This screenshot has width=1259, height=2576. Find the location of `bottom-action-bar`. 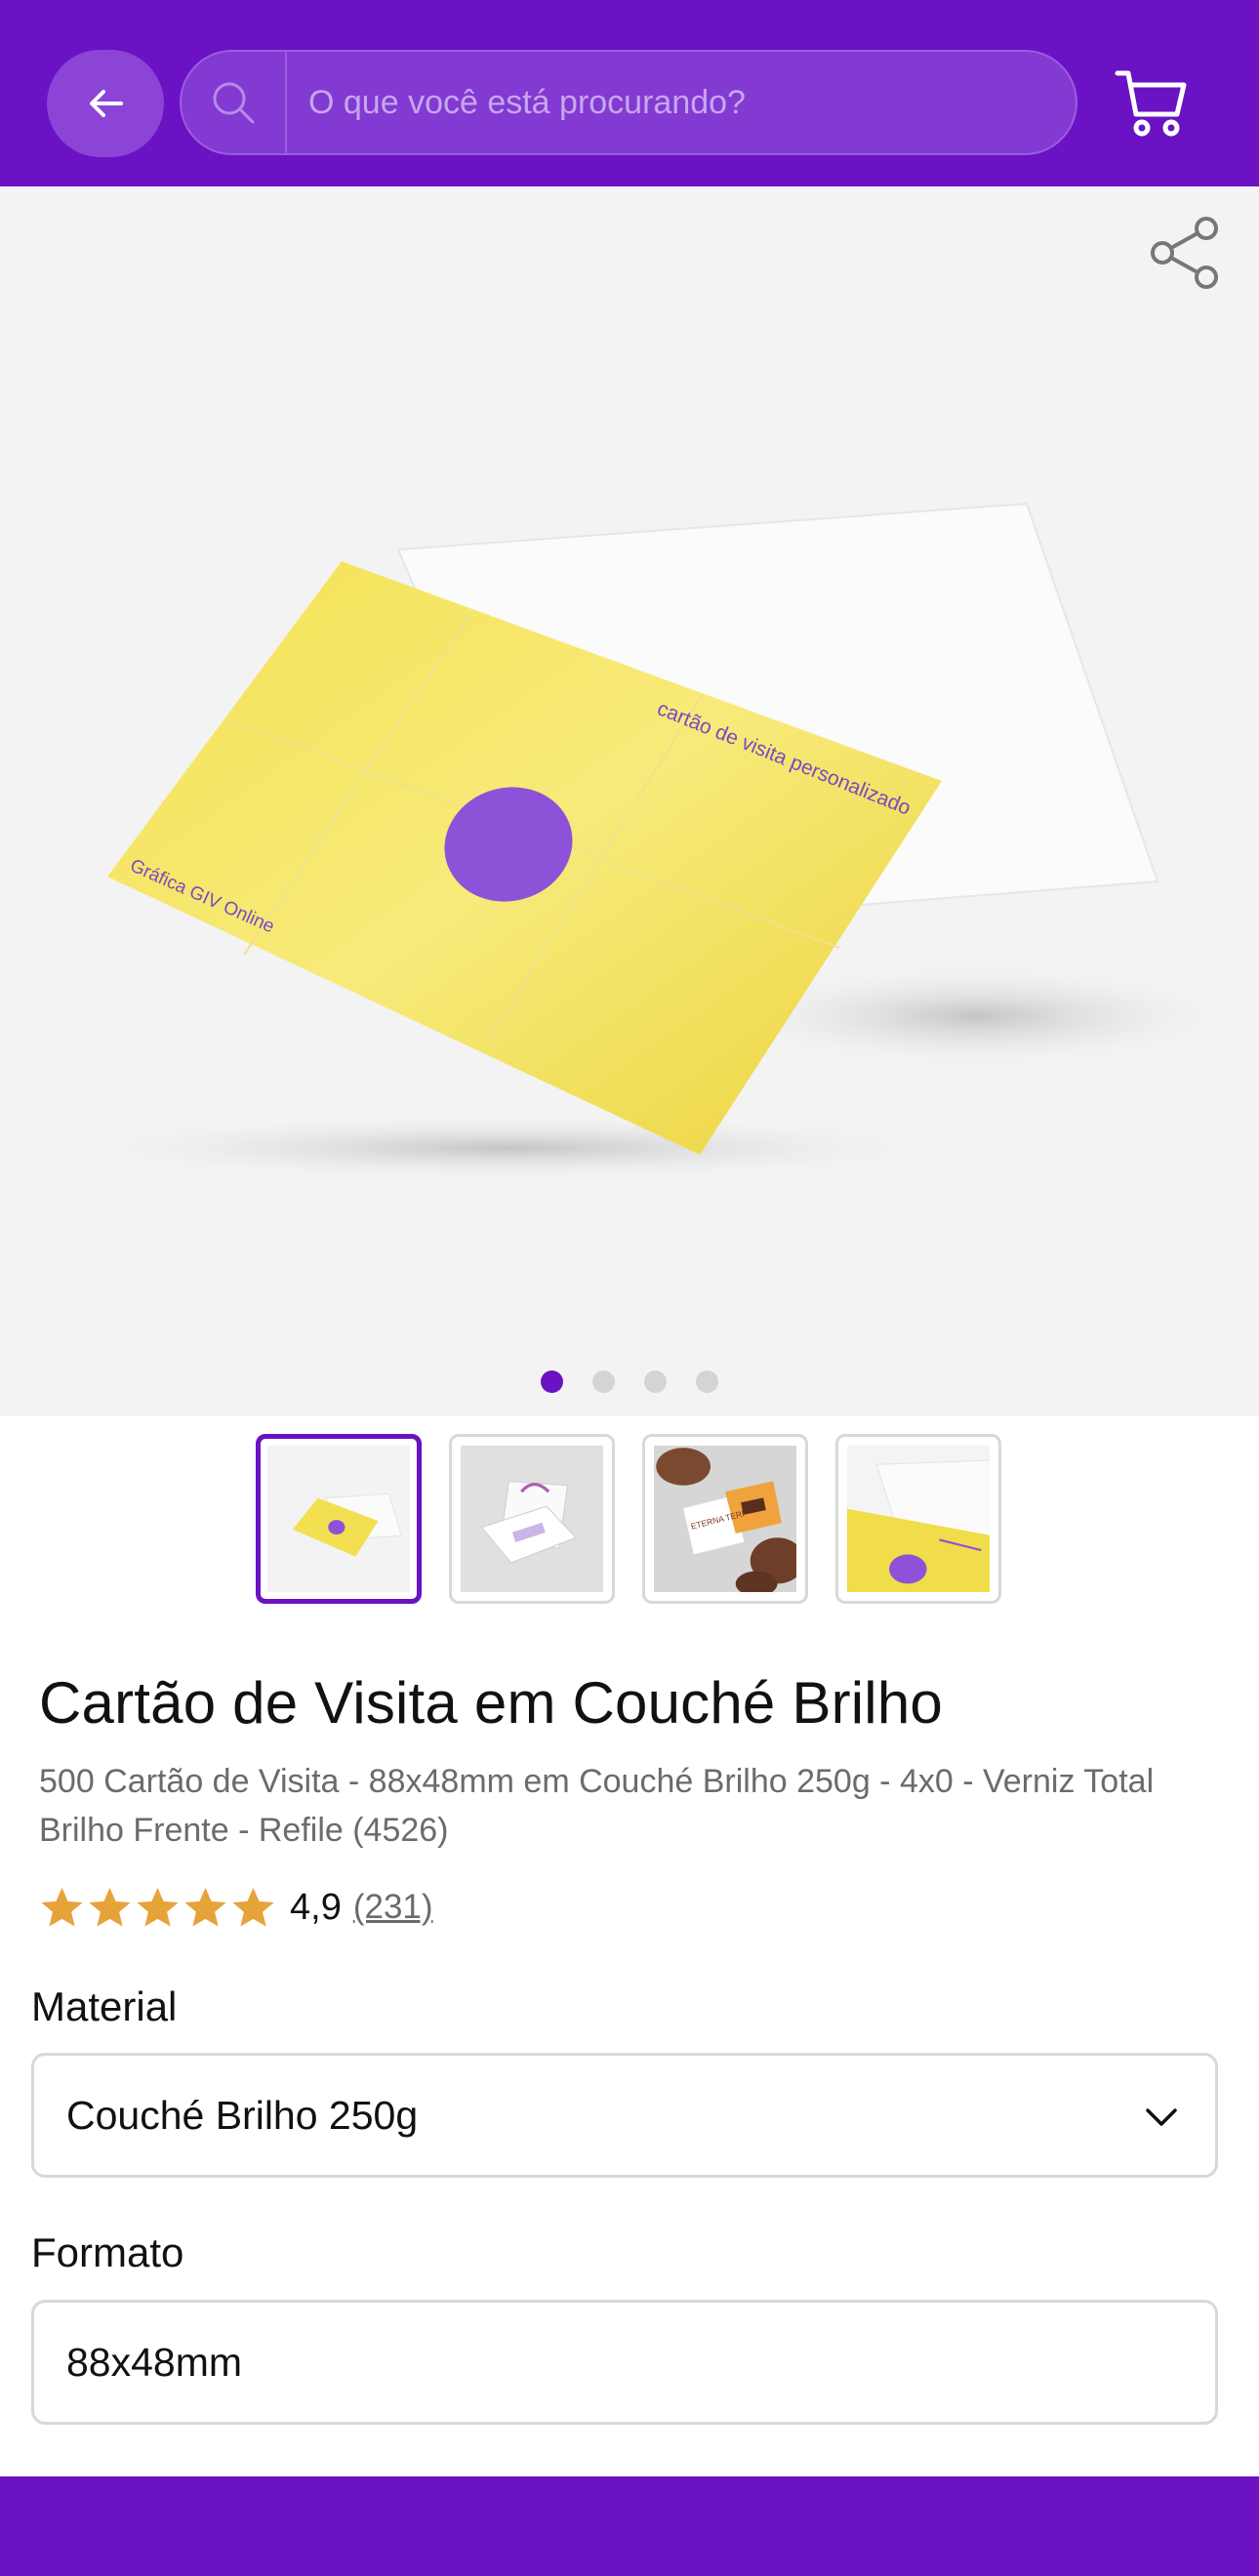

bottom-action-bar is located at coordinates (629, 2526).